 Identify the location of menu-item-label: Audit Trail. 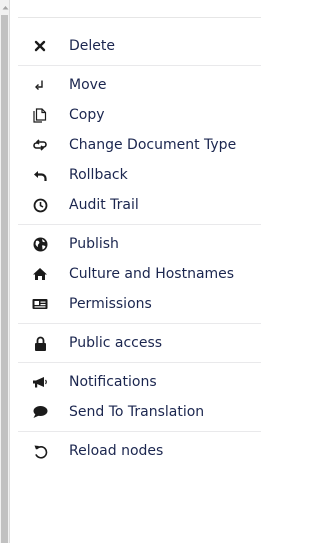
(104, 205).